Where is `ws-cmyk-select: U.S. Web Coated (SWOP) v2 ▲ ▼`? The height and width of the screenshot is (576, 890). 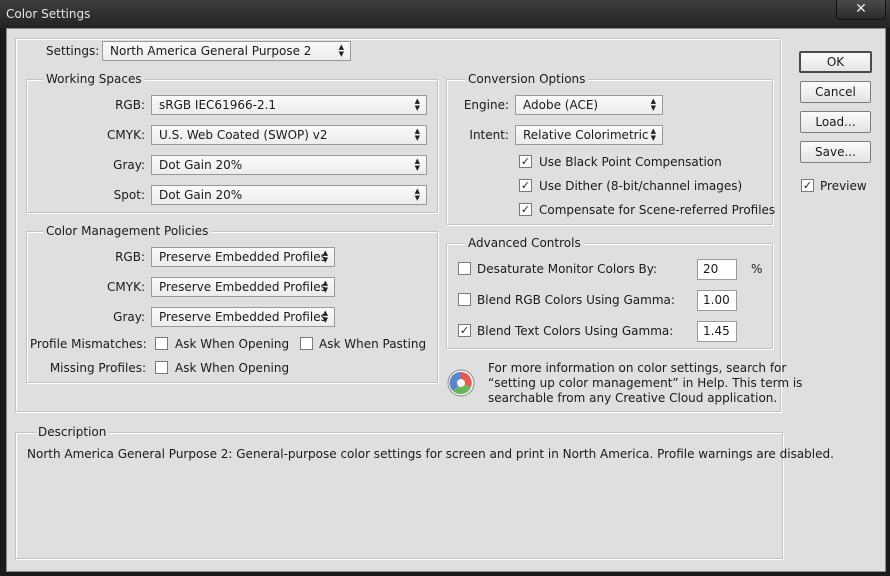
ws-cmyk-select: U.S. Web Coated (SWOP) v2 ▲ ▼ is located at coordinates (289, 135).